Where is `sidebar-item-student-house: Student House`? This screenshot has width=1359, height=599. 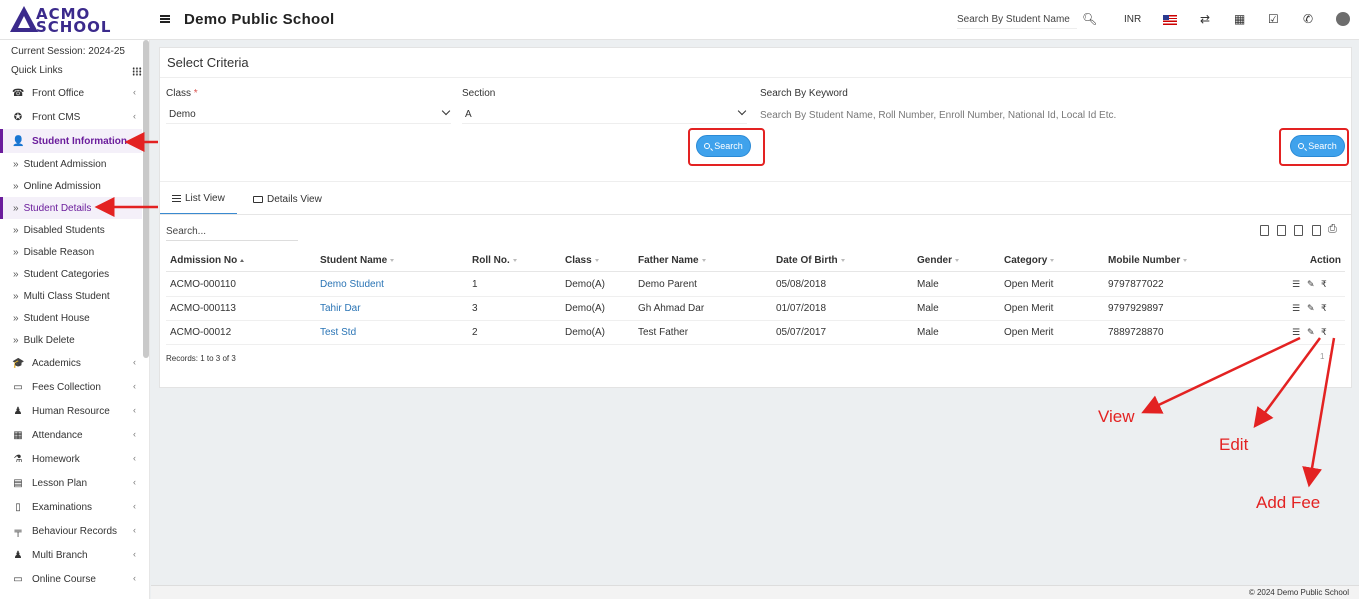 sidebar-item-student-house: Student House is located at coordinates (71, 318).